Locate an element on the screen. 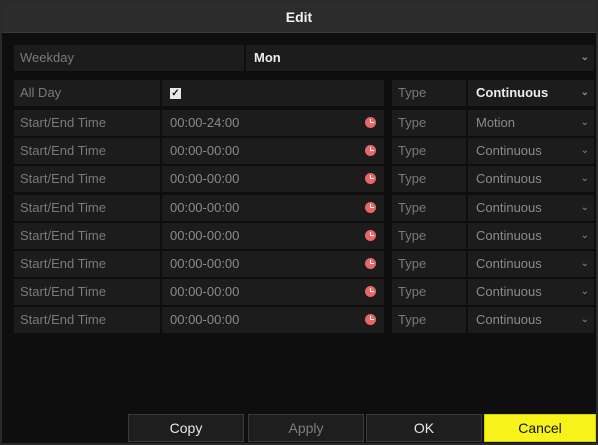  allday-type-select: Continuous ⌄ is located at coordinates (531, 93).